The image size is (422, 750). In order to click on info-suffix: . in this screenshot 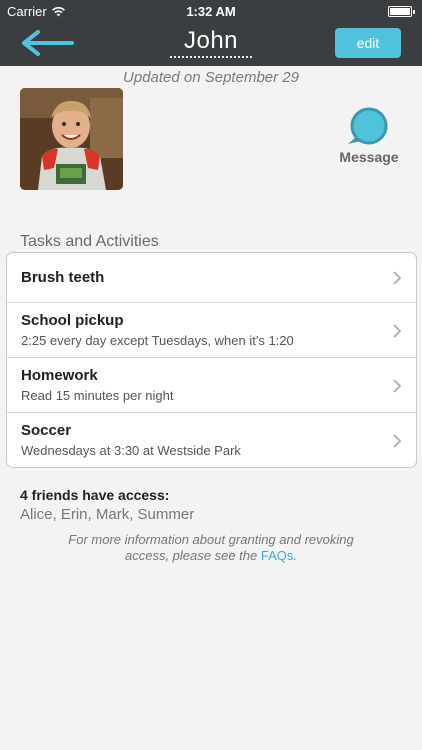, I will do `click(295, 555)`.